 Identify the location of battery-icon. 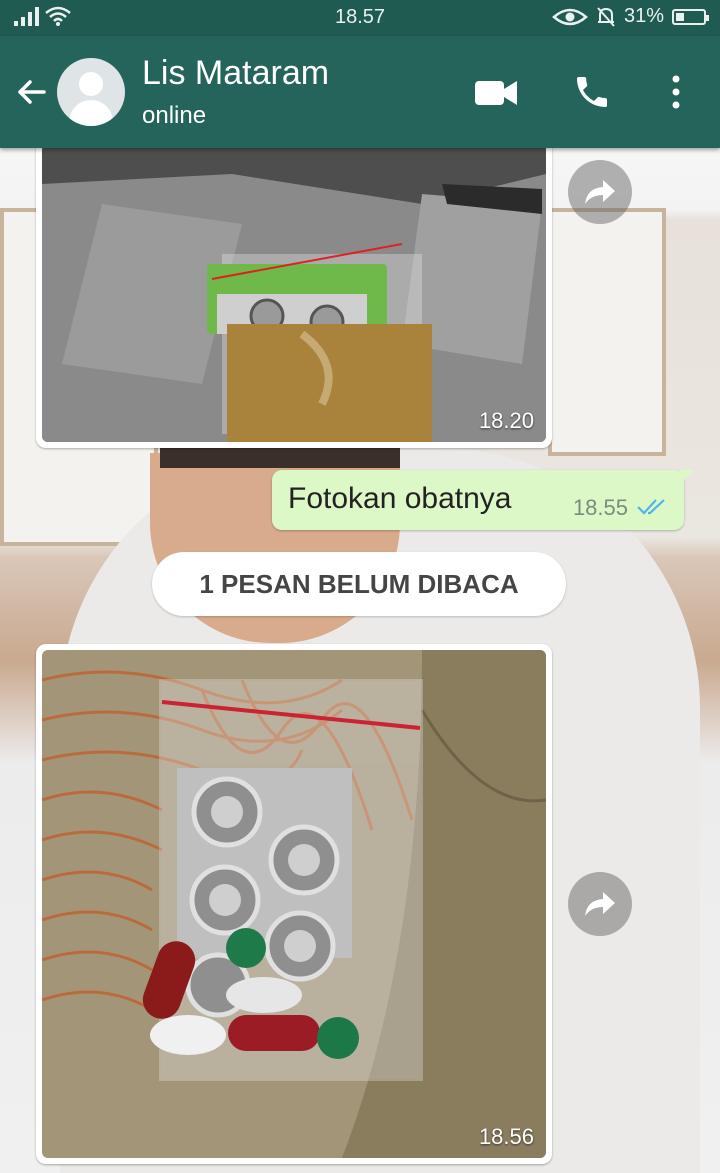
(690, 16).